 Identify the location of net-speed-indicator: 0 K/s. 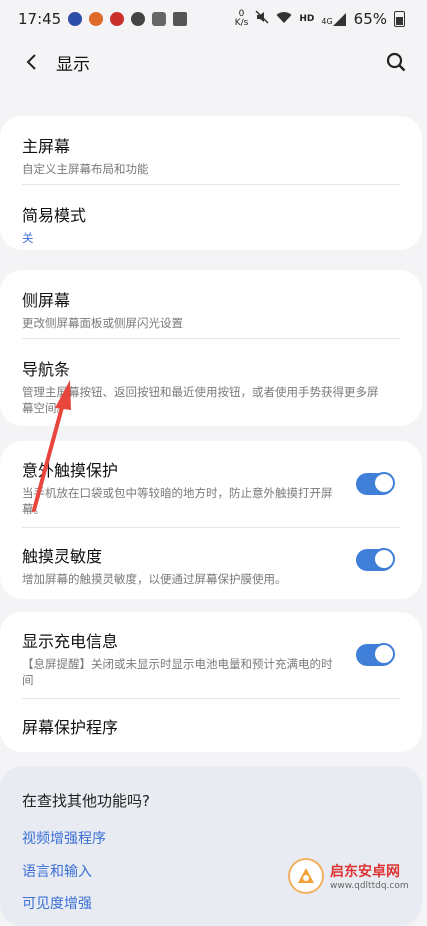
(241, 18).